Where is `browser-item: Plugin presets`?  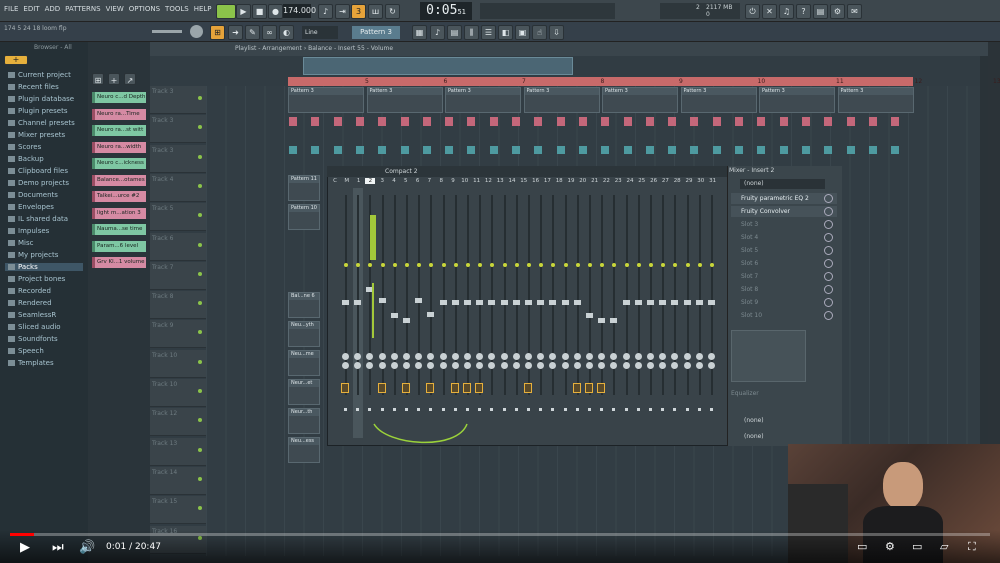 browser-item: Plugin presets is located at coordinates (37, 111).